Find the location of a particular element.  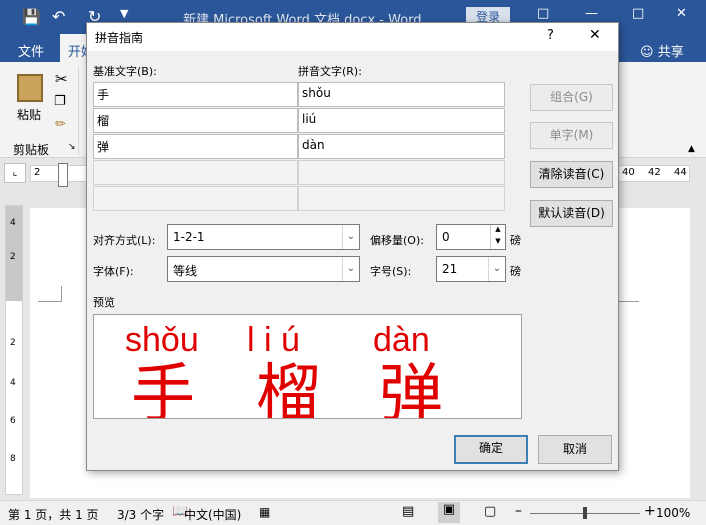

font-select: 等线 ⌄ is located at coordinates (263, 269).